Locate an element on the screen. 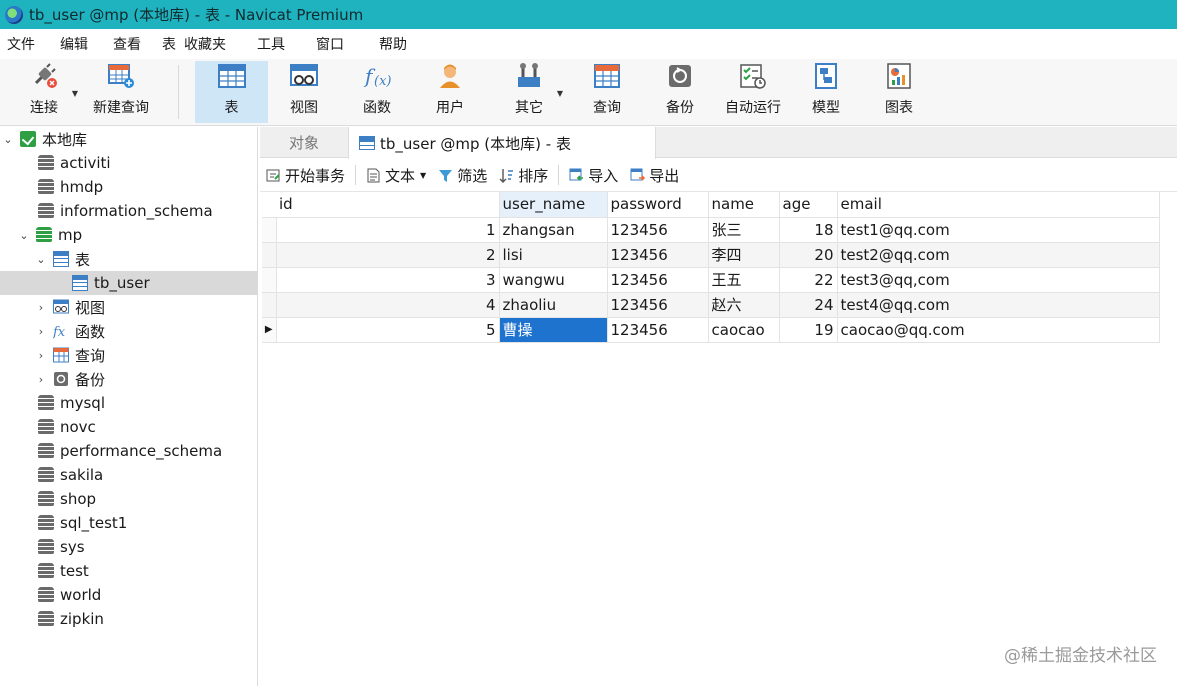  column-header-age: age is located at coordinates (808, 205).